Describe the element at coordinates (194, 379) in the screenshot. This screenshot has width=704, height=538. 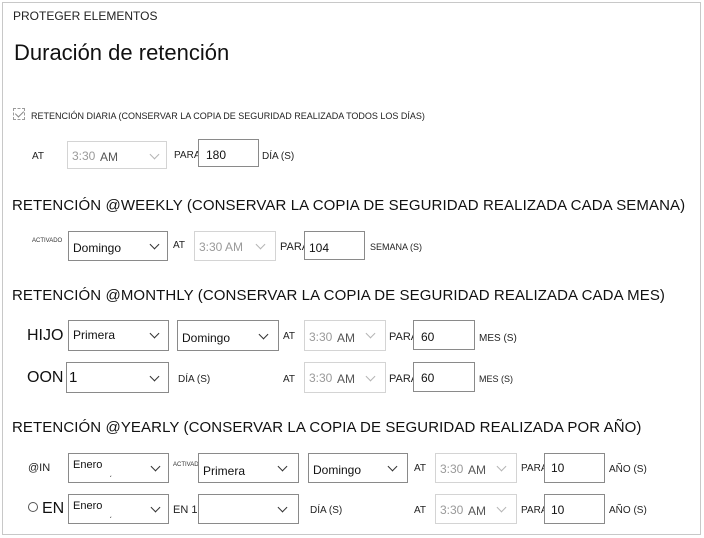
I see `monthly-row2-day-label: DÍA (S)` at that location.